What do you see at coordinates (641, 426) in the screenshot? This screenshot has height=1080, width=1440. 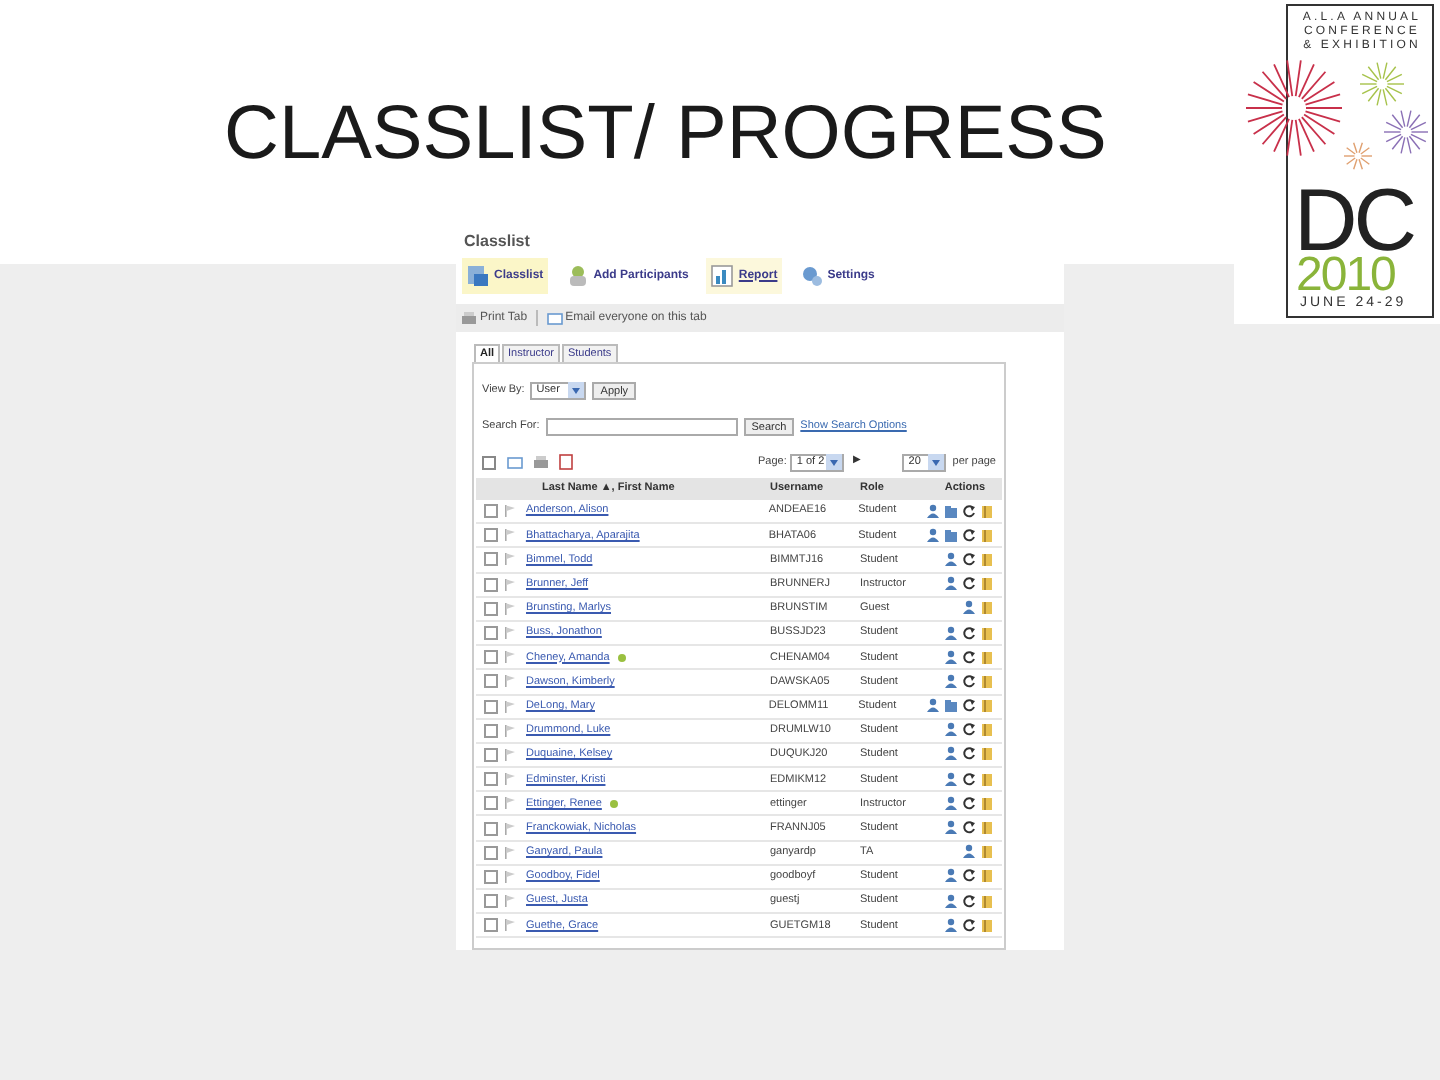 I see `search-field` at bounding box center [641, 426].